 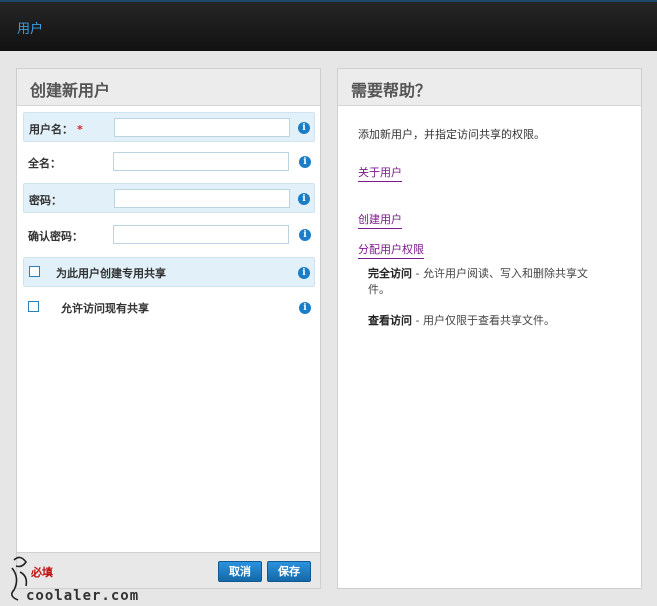 What do you see at coordinates (391, 90) in the screenshot?
I see `help-title: 需要帮助？` at bounding box center [391, 90].